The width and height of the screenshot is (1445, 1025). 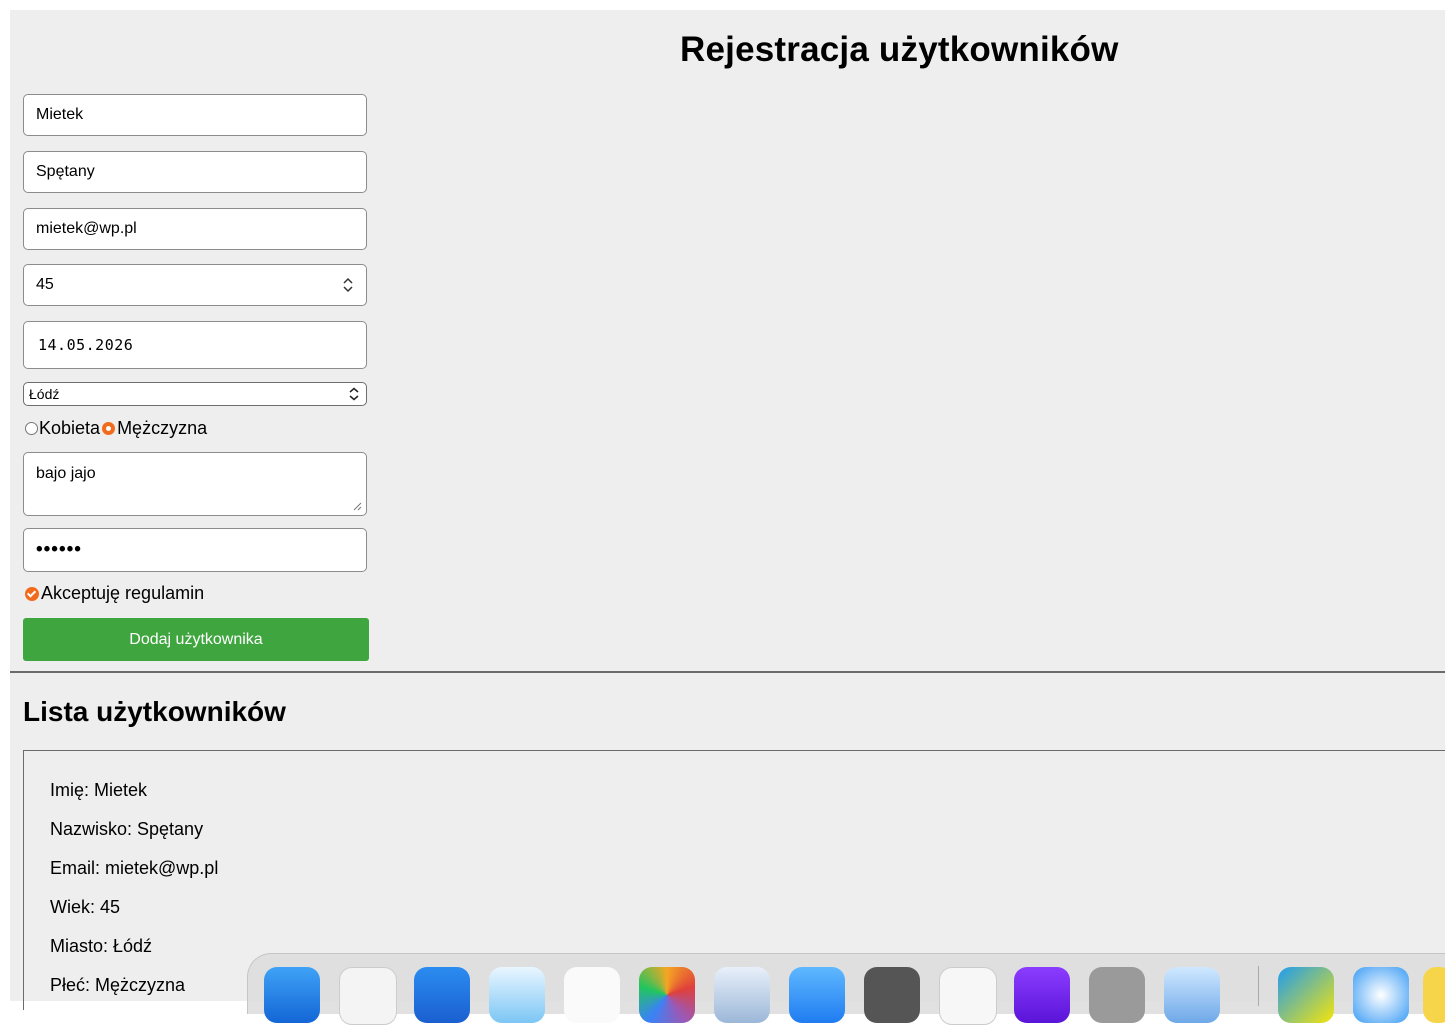 I want to click on webstorm-icon, so click(x=1306, y=995).